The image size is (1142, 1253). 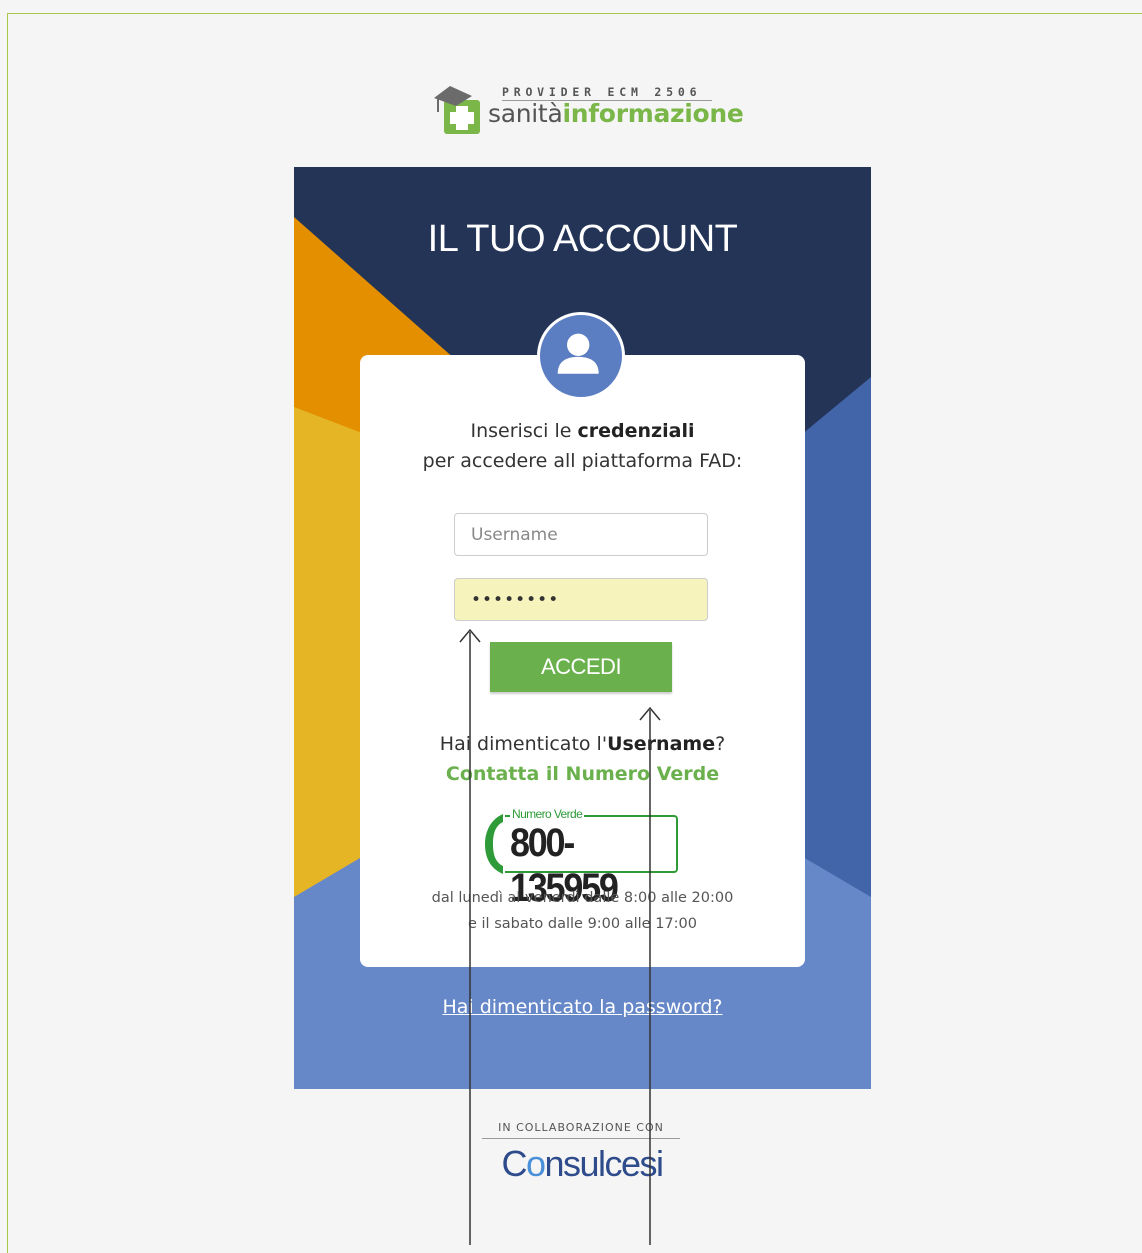 I want to click on partner-o: o, so click(x=535, y=1163).